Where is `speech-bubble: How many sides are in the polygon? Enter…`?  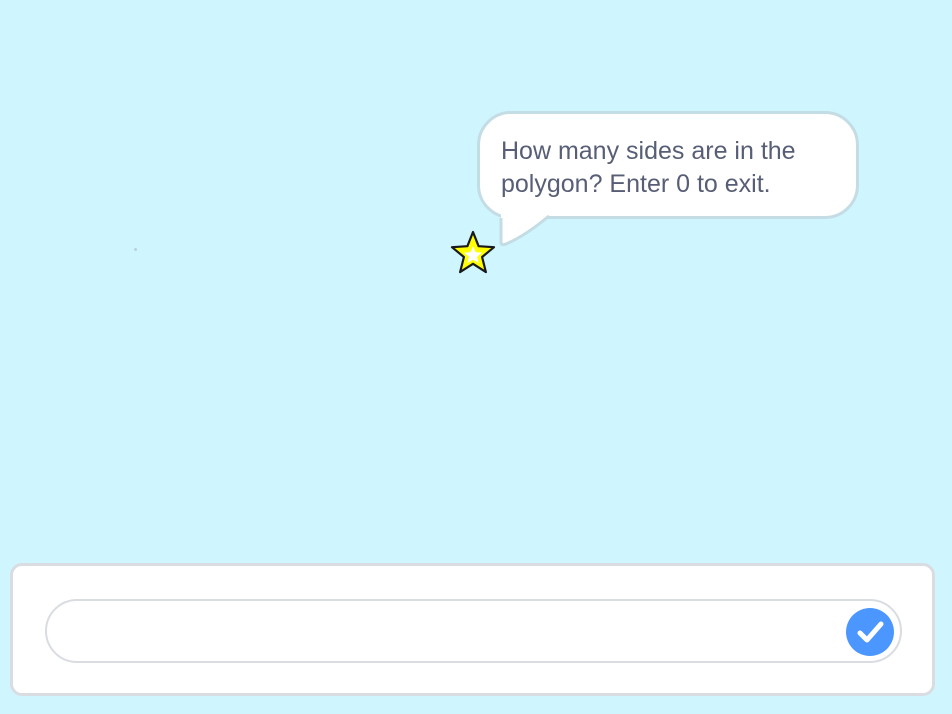
speech-bubble: How many sides are in the polygon? Enter… is located at coordinates (668, 165).